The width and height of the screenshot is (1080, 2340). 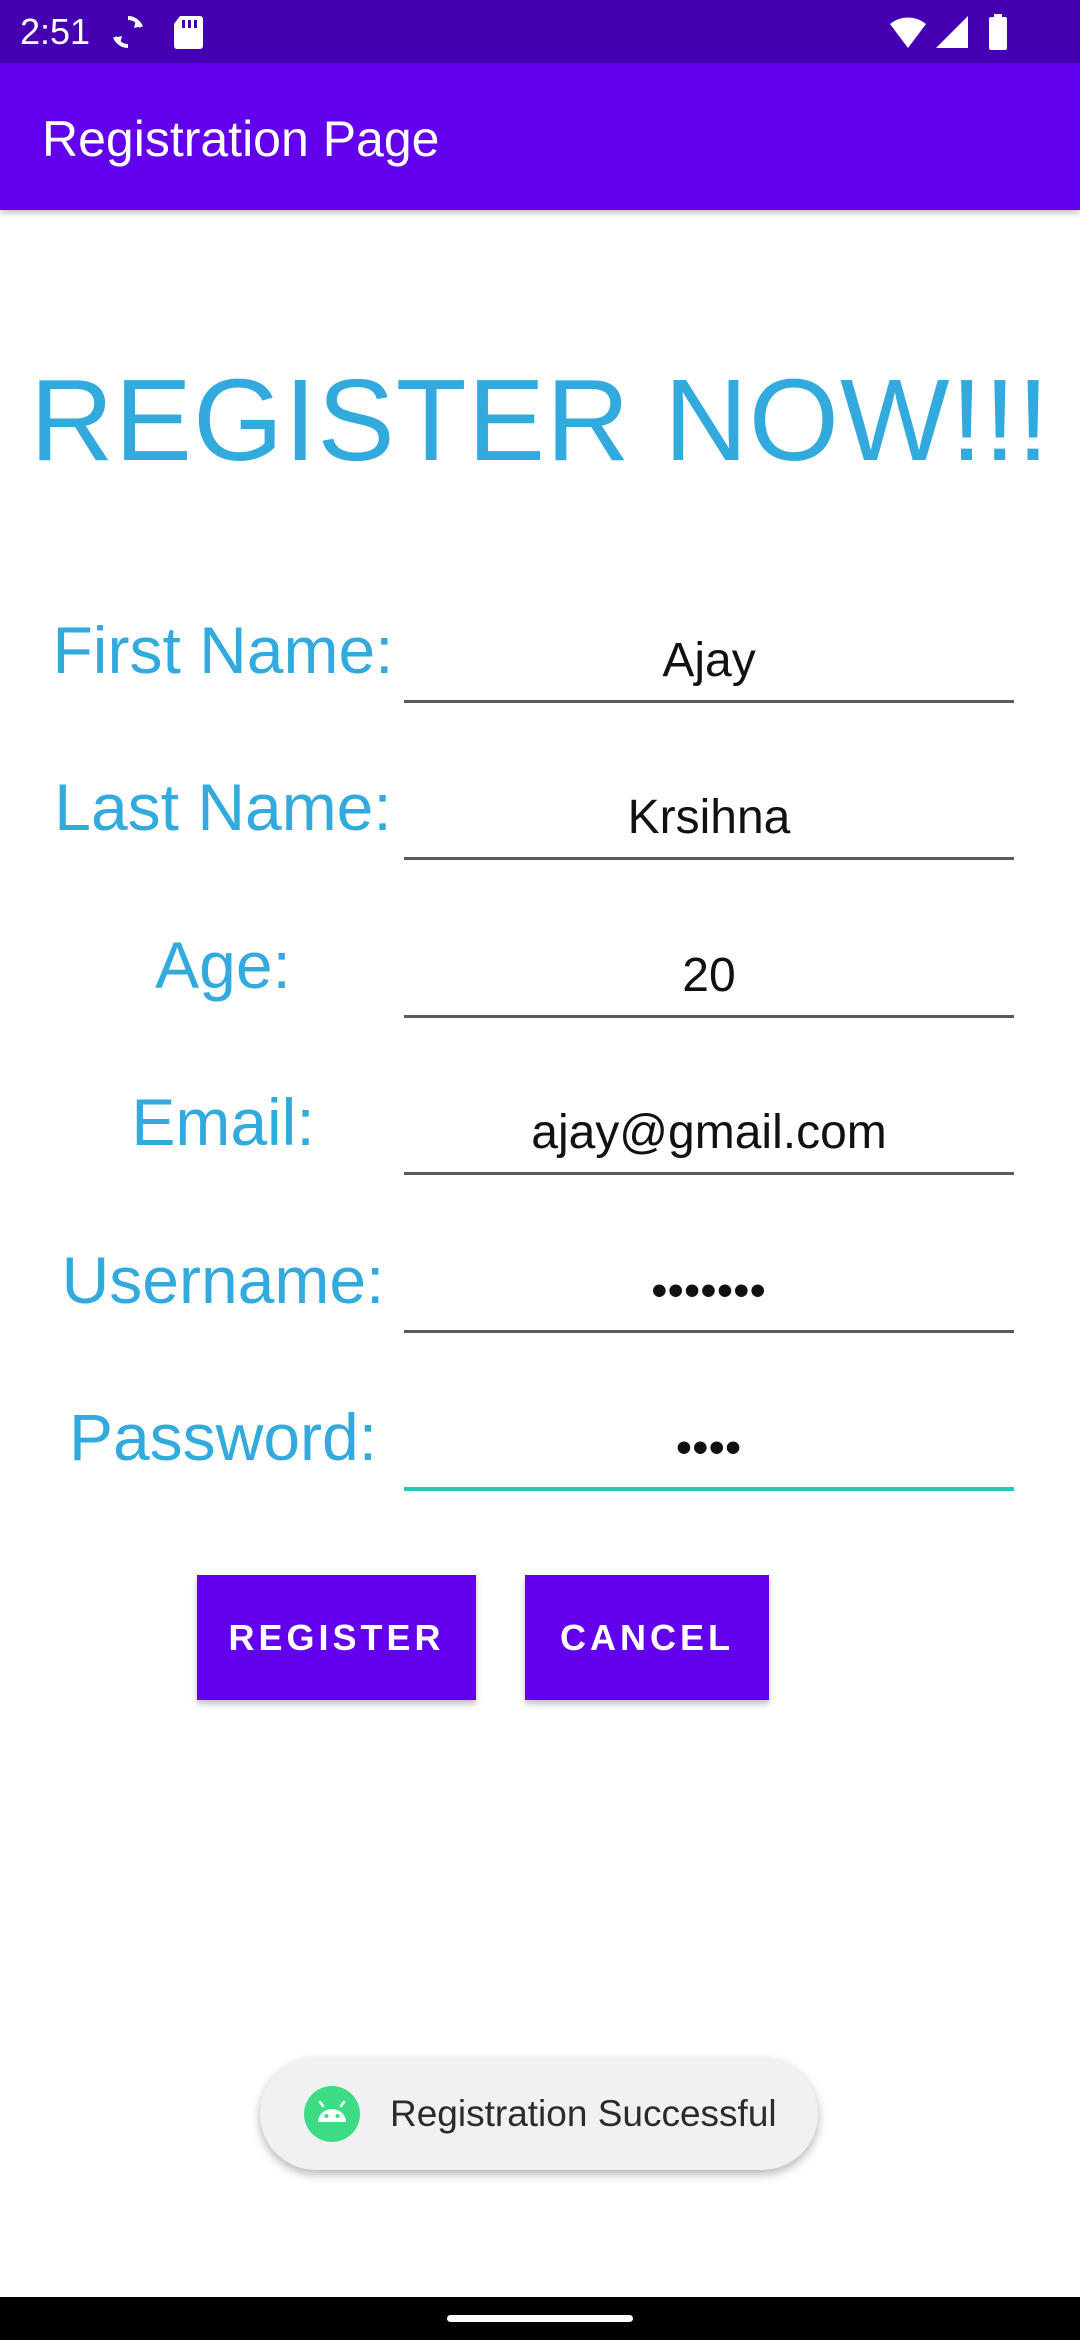 What do you see at coordinates (188, 32) in the screenshot?
I see `sd-card-icon` at bounding box center [188, 32].